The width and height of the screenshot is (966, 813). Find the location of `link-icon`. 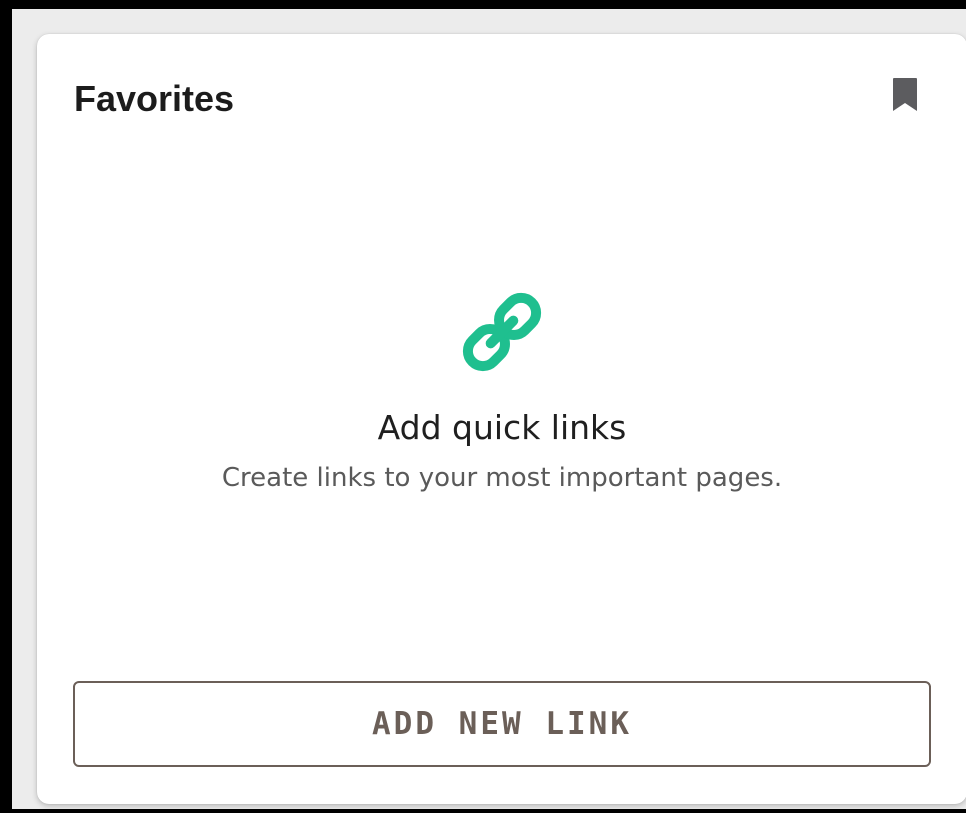

link-icon is located at coordinates (502, 332).